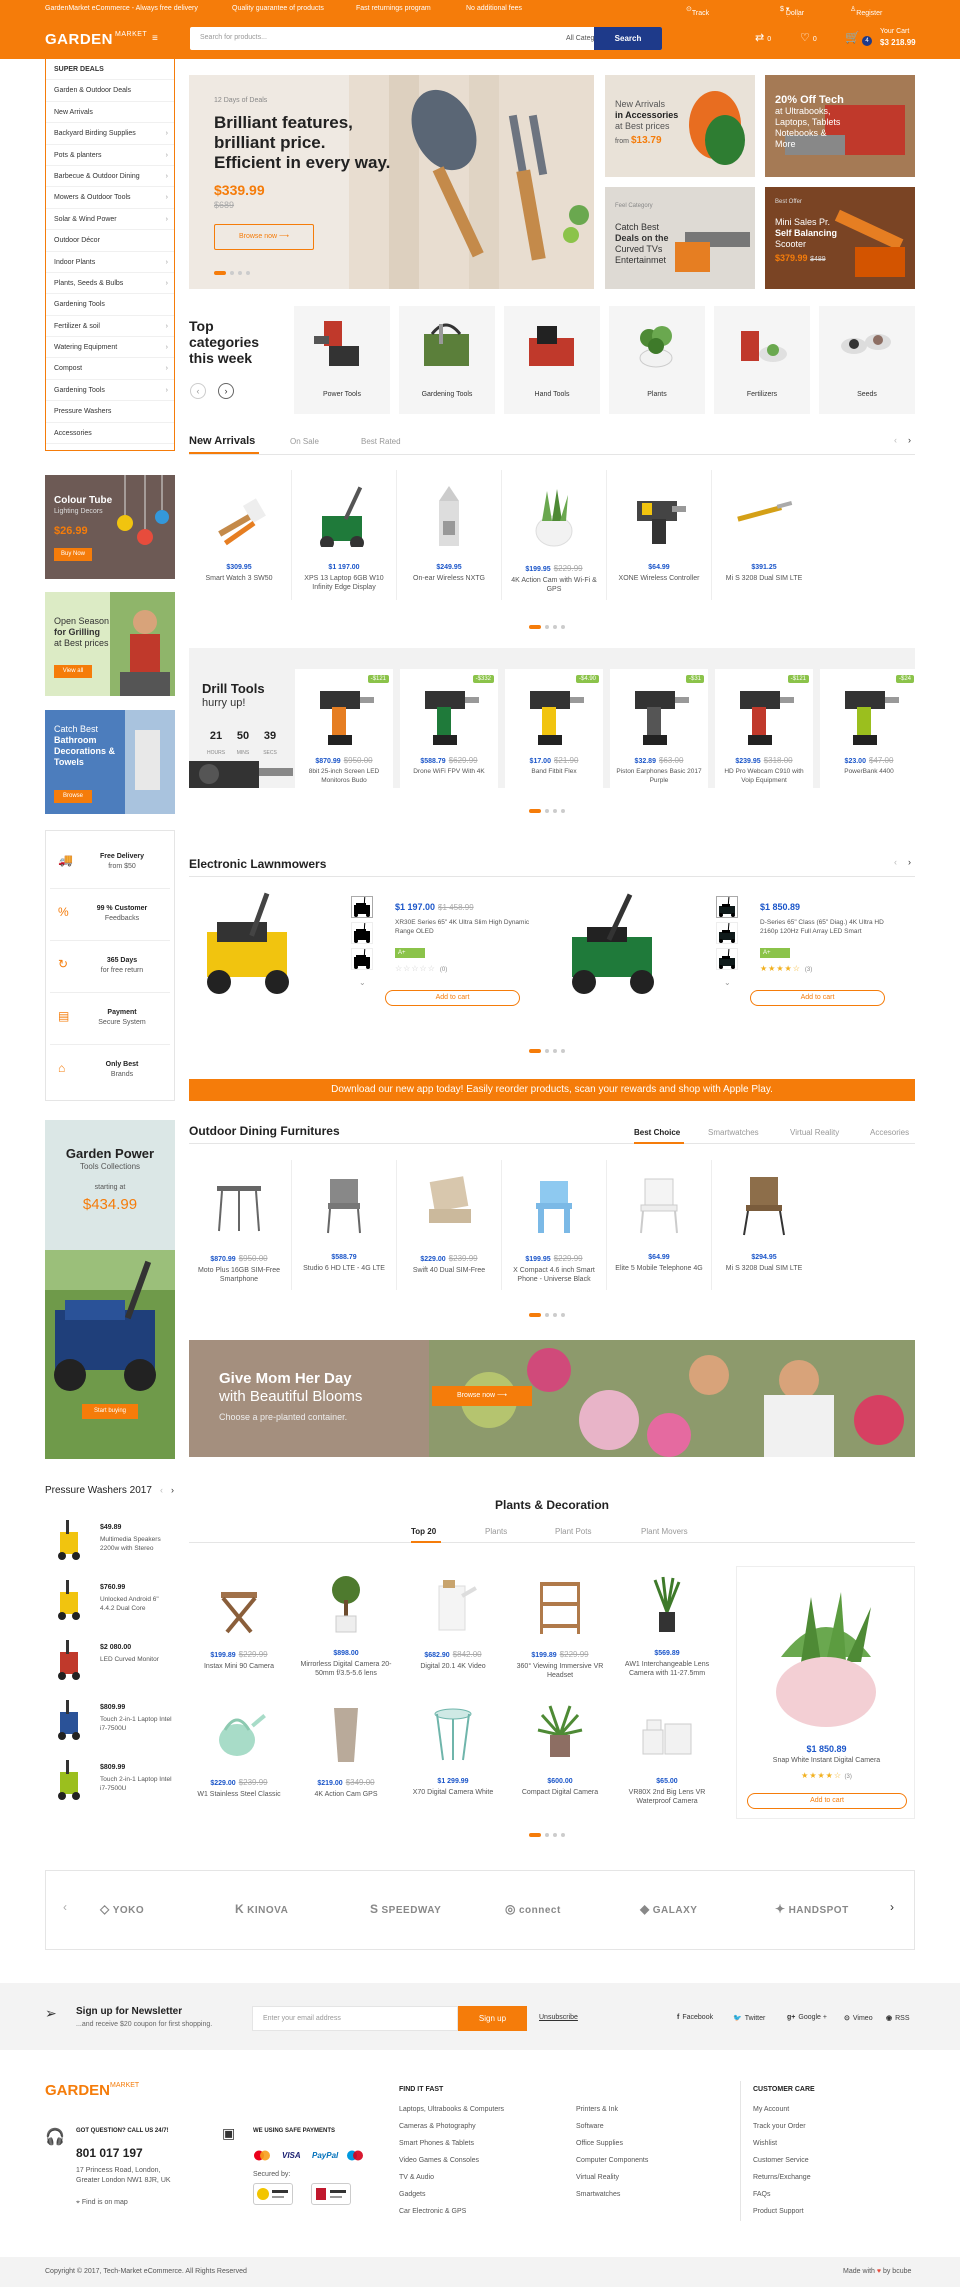  Describe the element at coordinates (110, 198) in the screenshot. I see `sidebar-item: Mowers & Outdoor Tools ›` at that location.